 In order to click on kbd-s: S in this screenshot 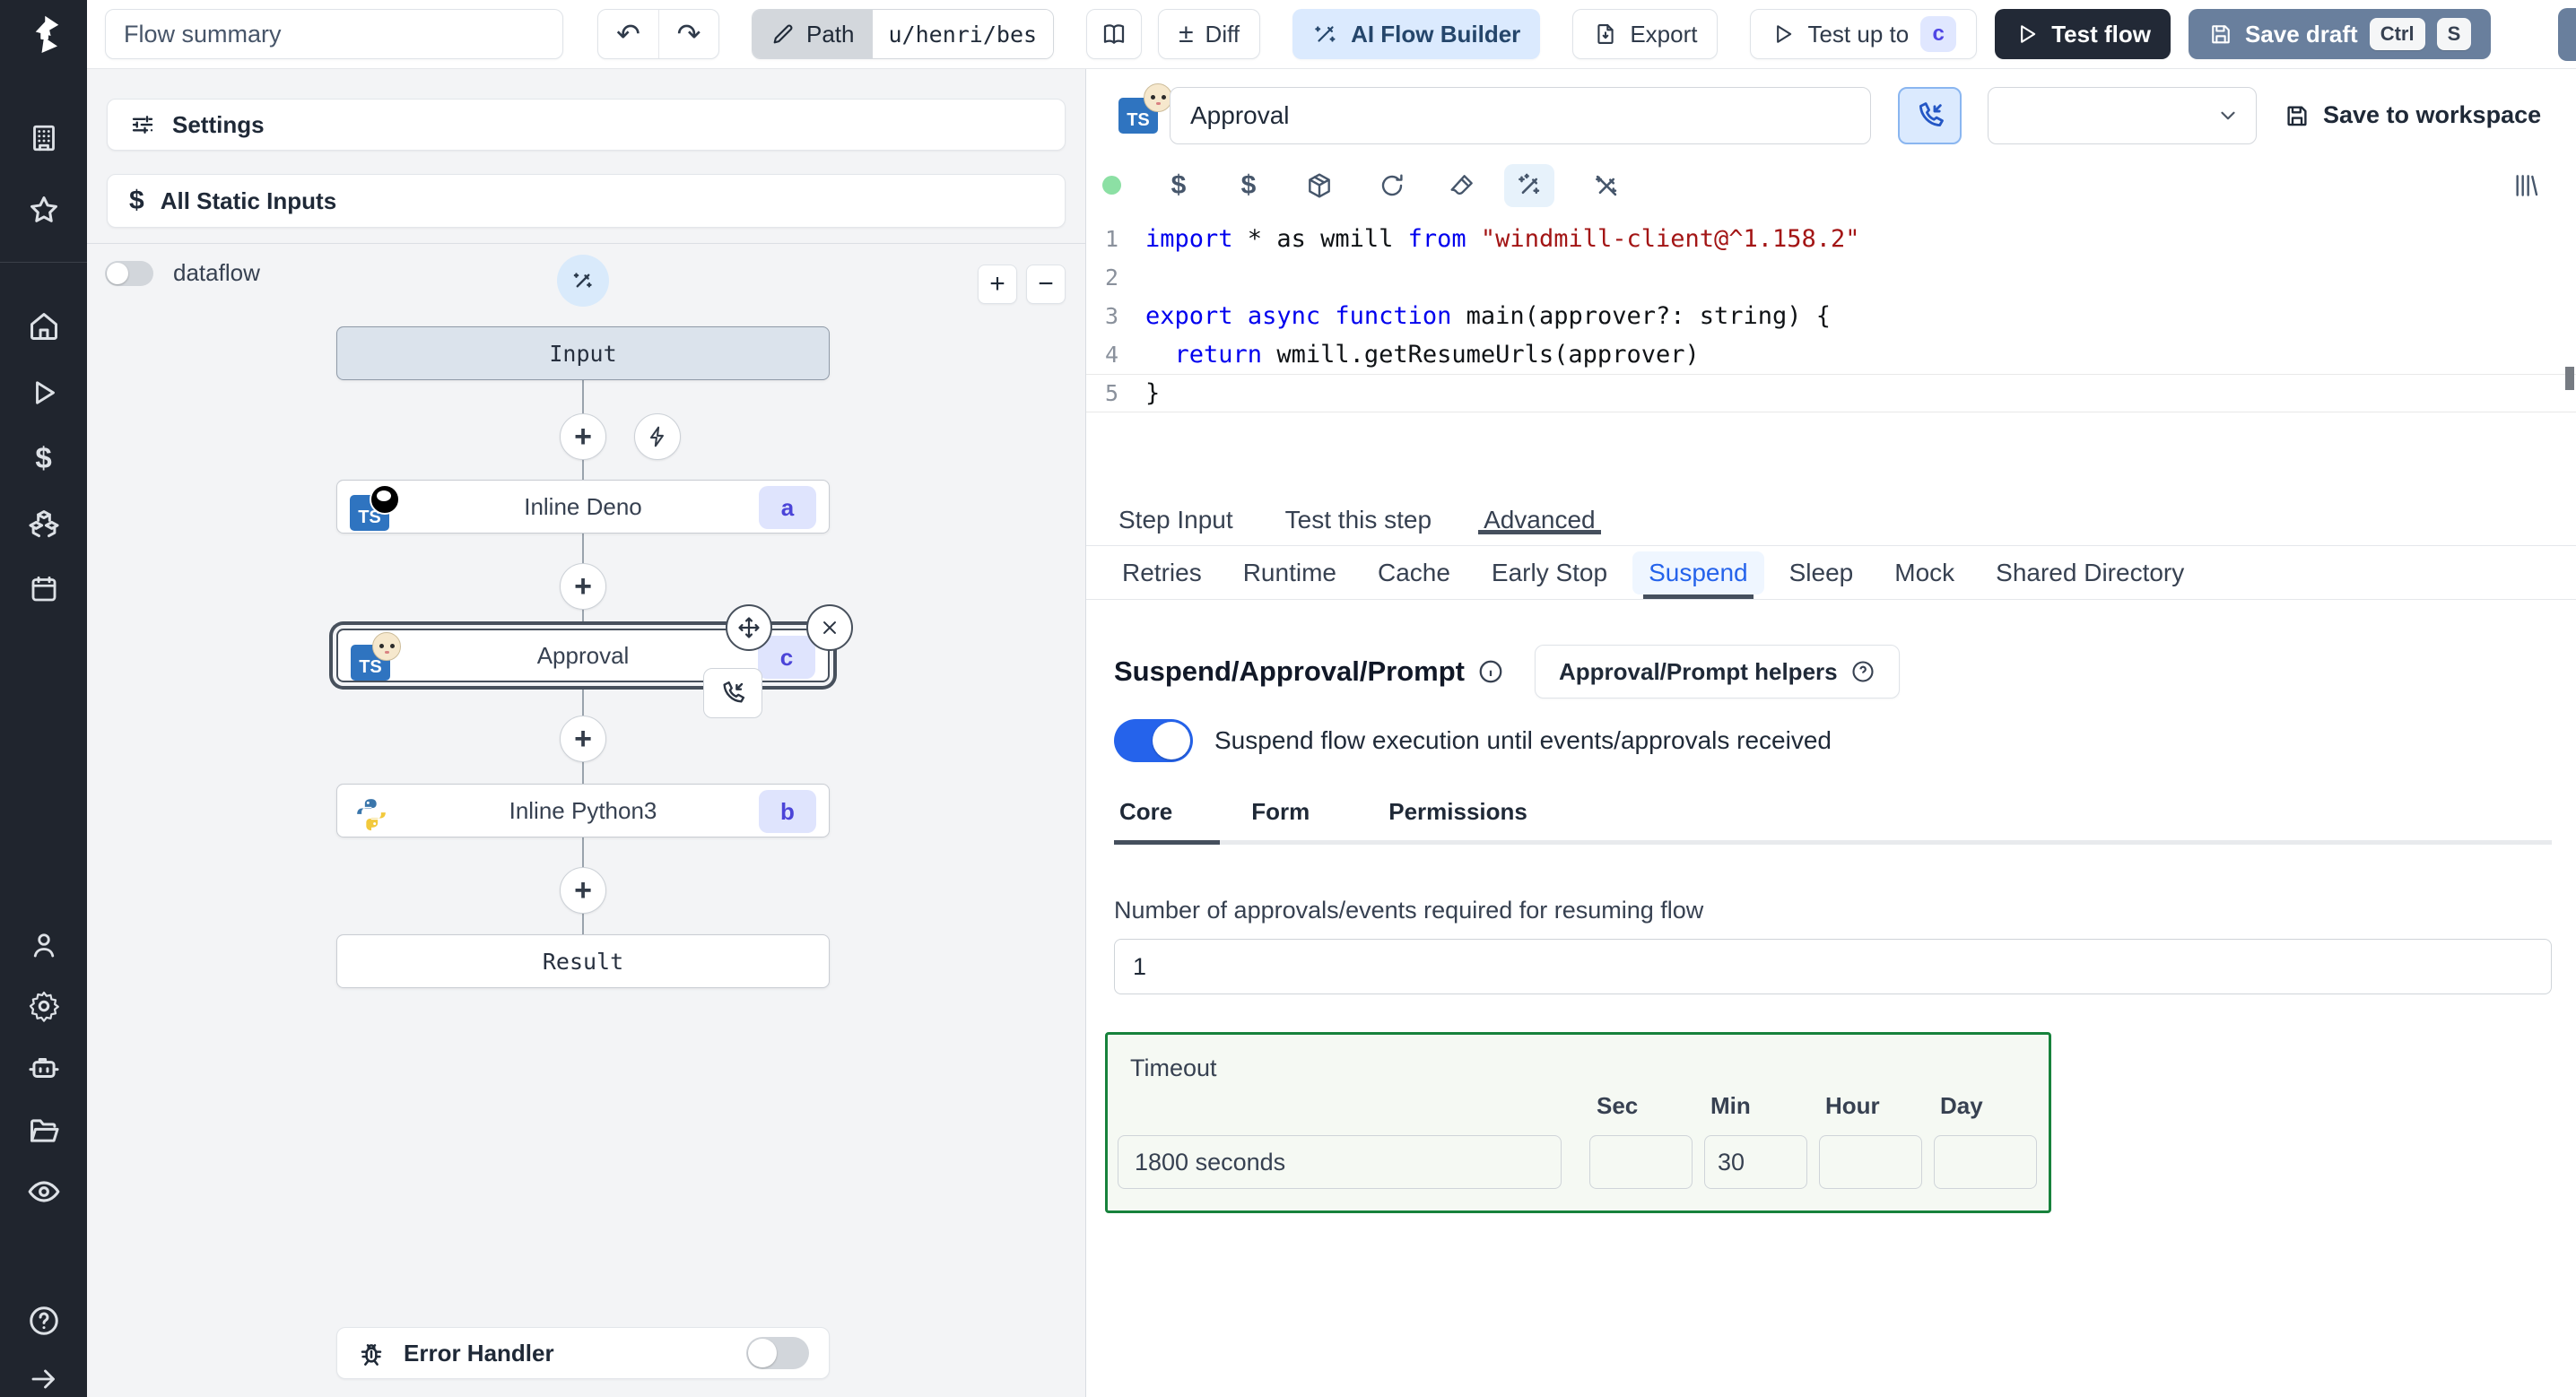, I will do `click(2454, 34)`.